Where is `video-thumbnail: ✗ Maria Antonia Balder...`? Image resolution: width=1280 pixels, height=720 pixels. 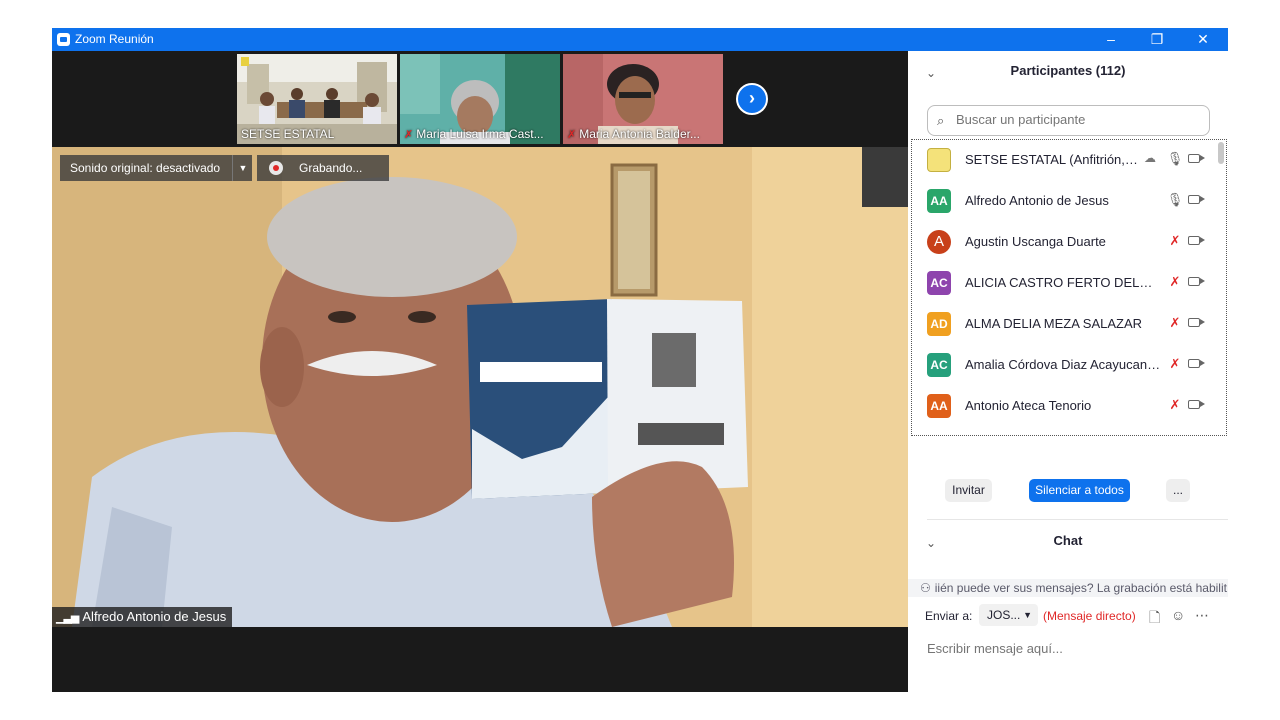
video-thumbnail: ✗ Maria Antonia Balder... is located at coordinates (643, 99).